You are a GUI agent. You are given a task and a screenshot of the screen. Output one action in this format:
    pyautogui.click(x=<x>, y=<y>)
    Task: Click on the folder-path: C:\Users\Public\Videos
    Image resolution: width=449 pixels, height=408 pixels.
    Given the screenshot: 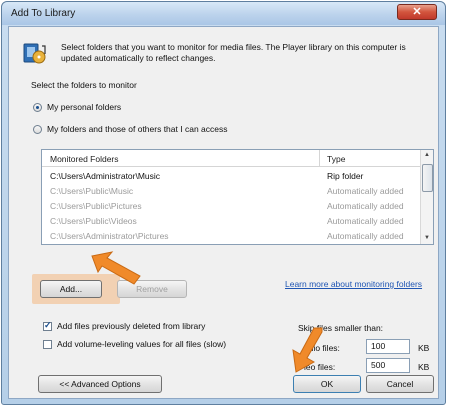 What is the action you would take?
    pyautogui.click(x=93, y=221)
    